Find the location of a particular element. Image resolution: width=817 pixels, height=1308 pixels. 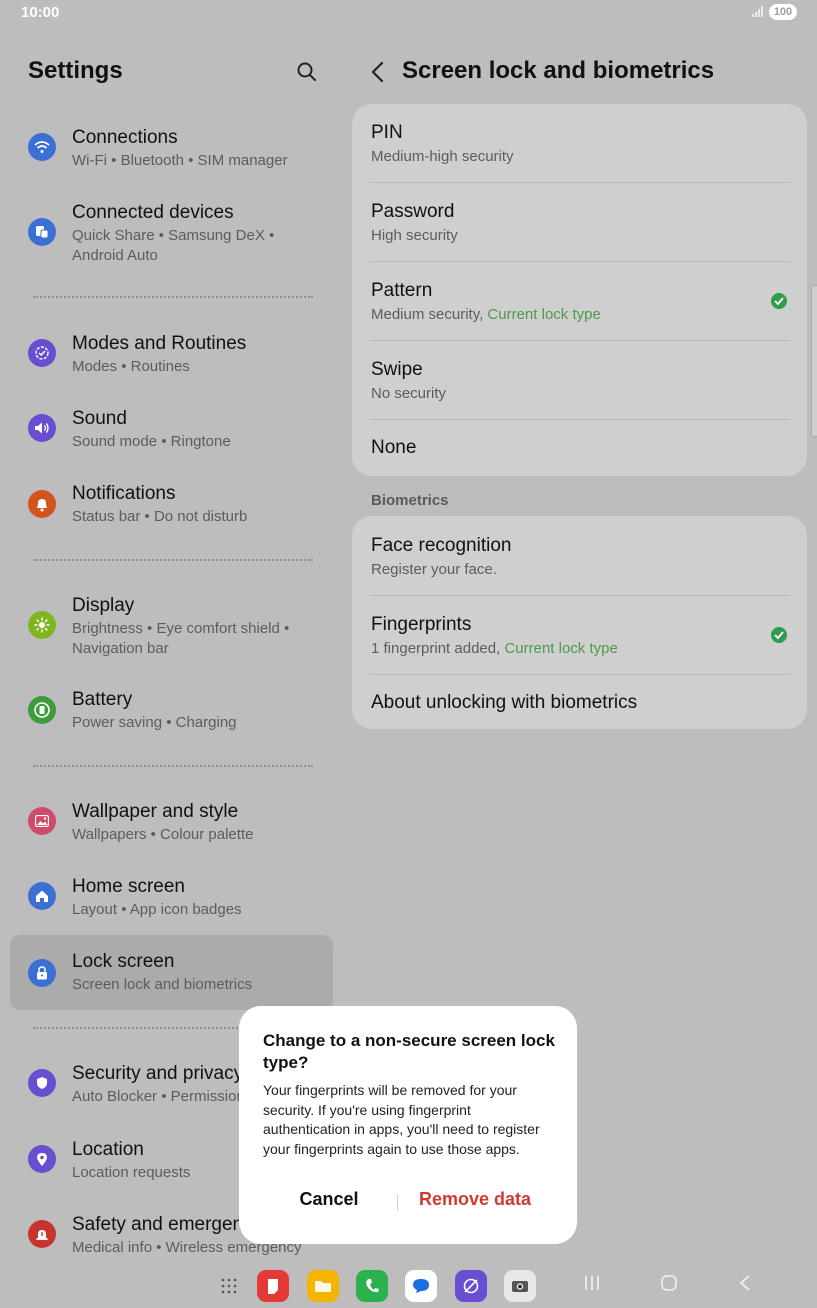

page-title: Screen lock and biometrics is located at coordinates (558, 70).